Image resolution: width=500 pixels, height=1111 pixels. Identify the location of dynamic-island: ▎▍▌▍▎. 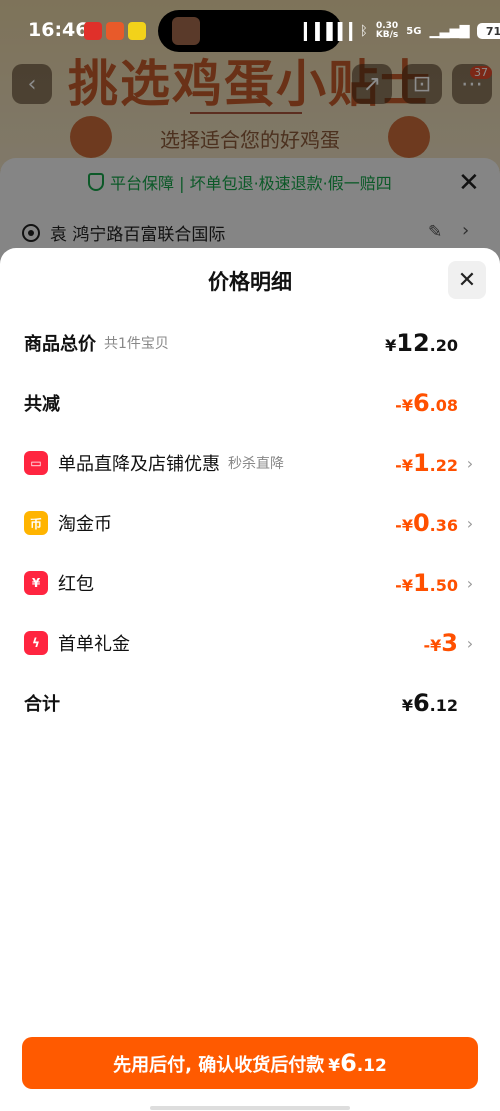
(260, 31).